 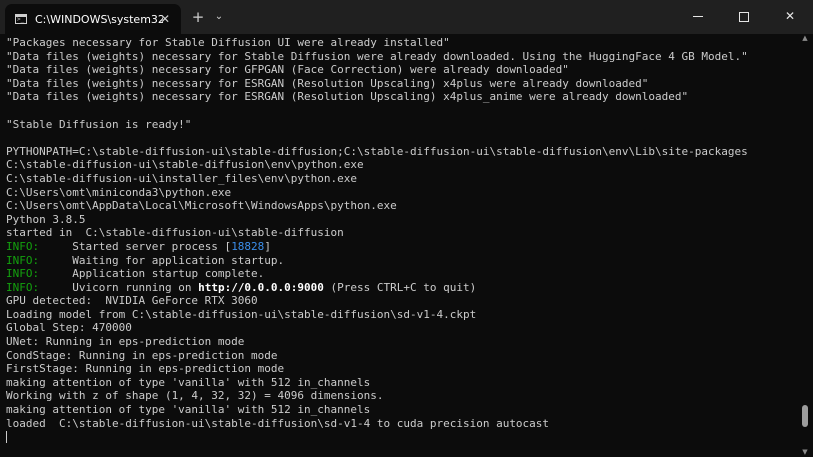 I want to click on scroll-thumb, so click(x=805, y=416).